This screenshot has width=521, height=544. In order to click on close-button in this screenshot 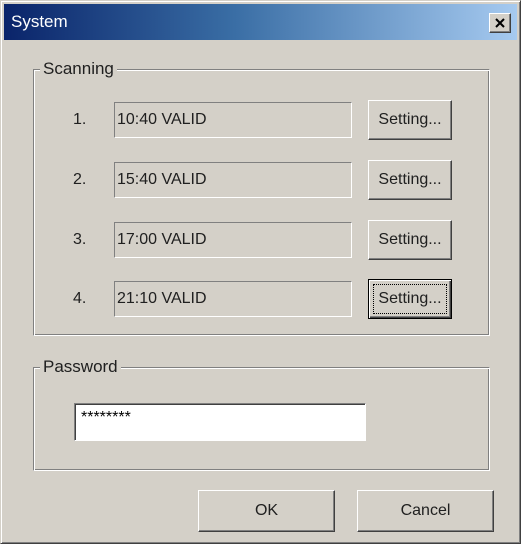, I will do `click(500, 23)`.